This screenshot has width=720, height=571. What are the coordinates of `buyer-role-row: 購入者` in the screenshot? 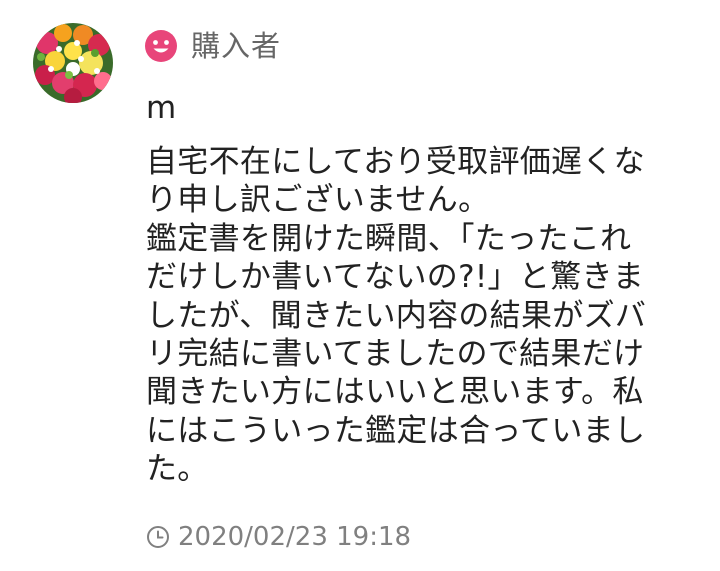 It's located at (212, 46).